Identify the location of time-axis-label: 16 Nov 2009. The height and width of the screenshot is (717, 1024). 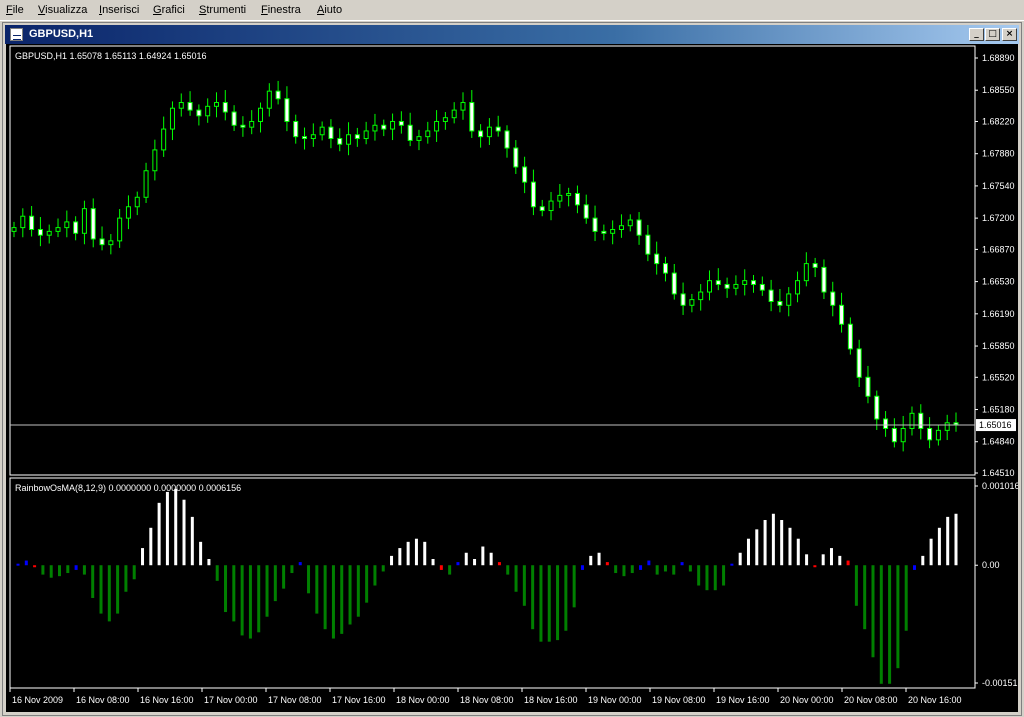
(37, 700).